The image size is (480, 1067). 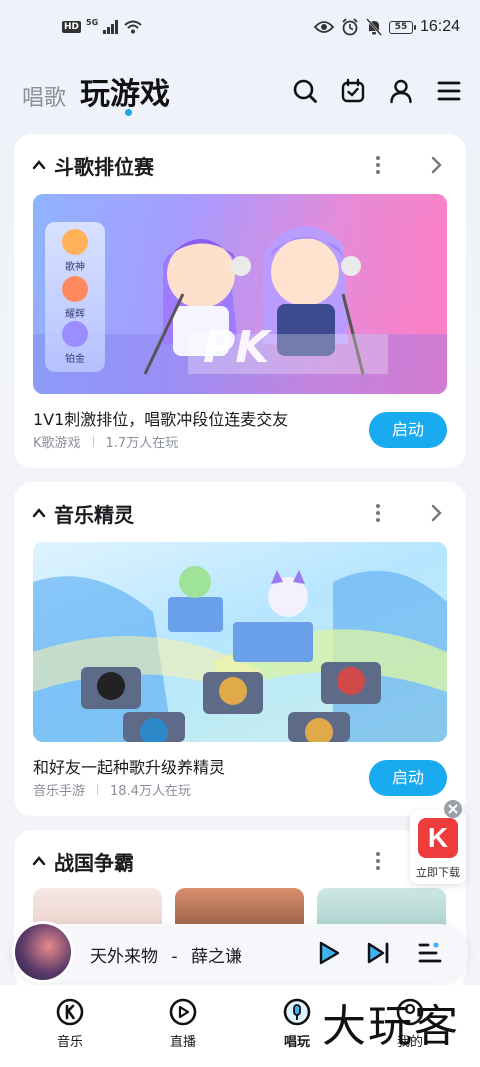 I want to click on mini-player: 天外来物 - 薛之谦, so click(x=240, y=952).